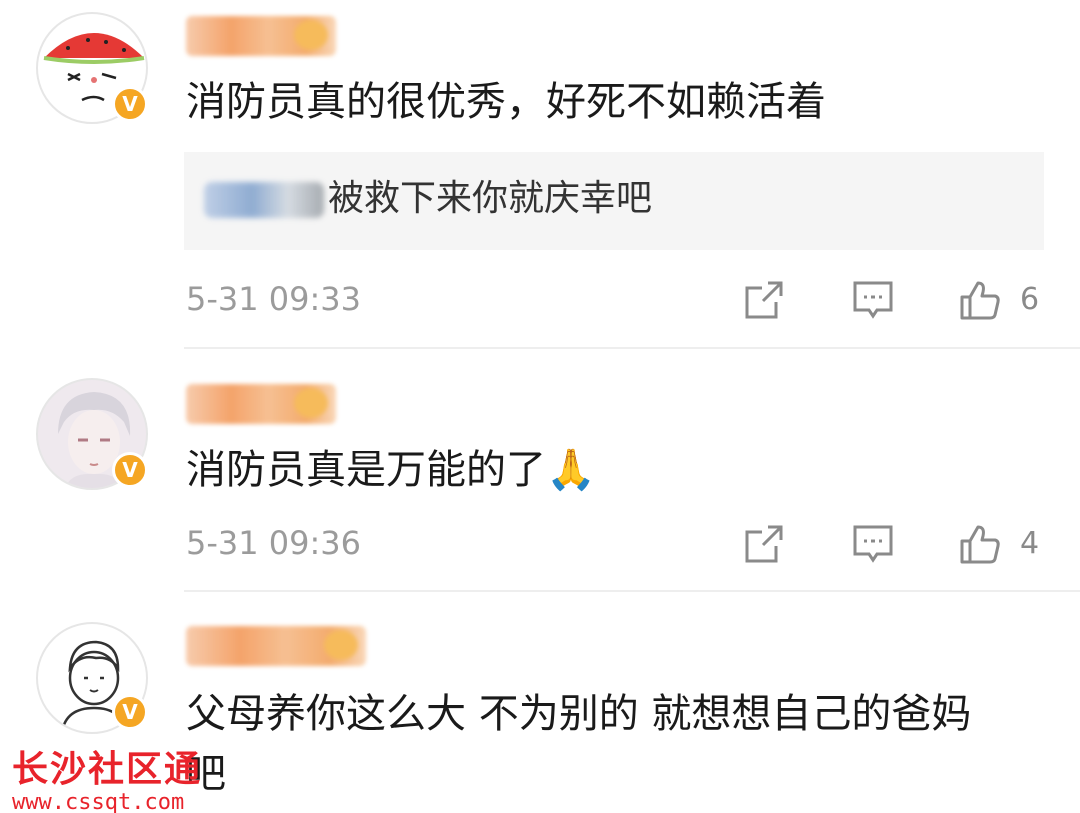 Image resolution: width=1080 pixels, height=813 pixels. I want to click on reply-box: 被救下来你就庆幸吧, so click(614, 201).